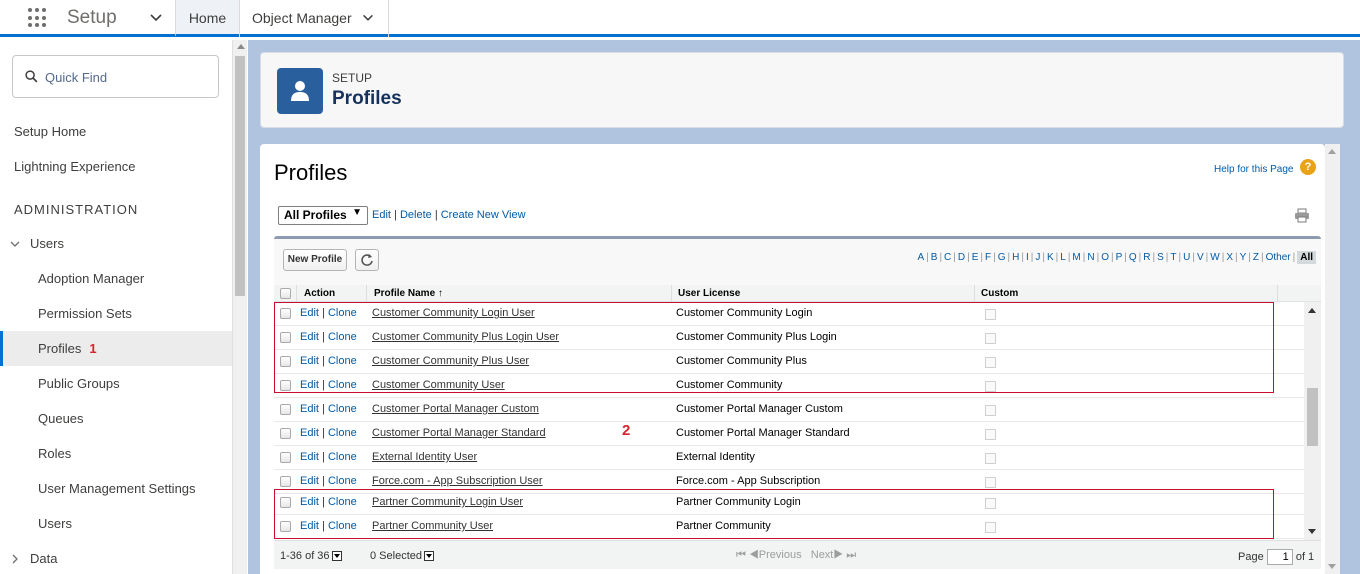 This screenshot has height=574, width=1360. Describe the element at coordinates (754, 555) in the screenshot. I see `previous-icon: ◀` at that location.